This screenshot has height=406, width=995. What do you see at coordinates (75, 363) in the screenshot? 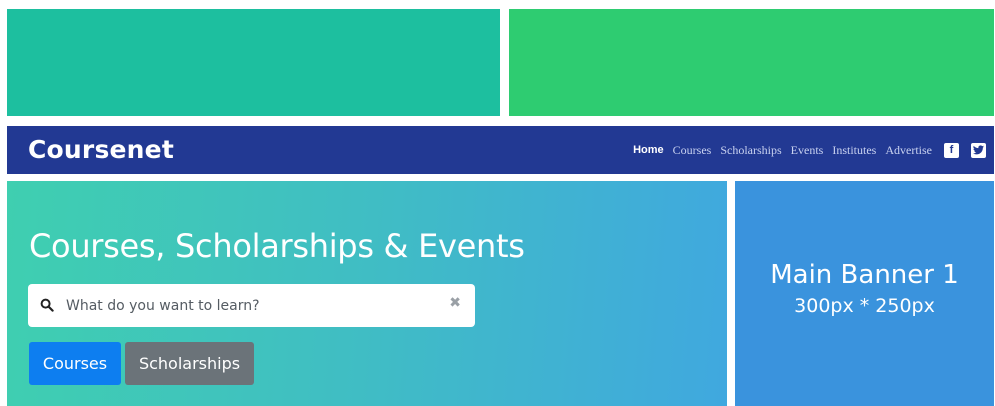
I see `courses-button: Courses` at bounding box center [75, 363].